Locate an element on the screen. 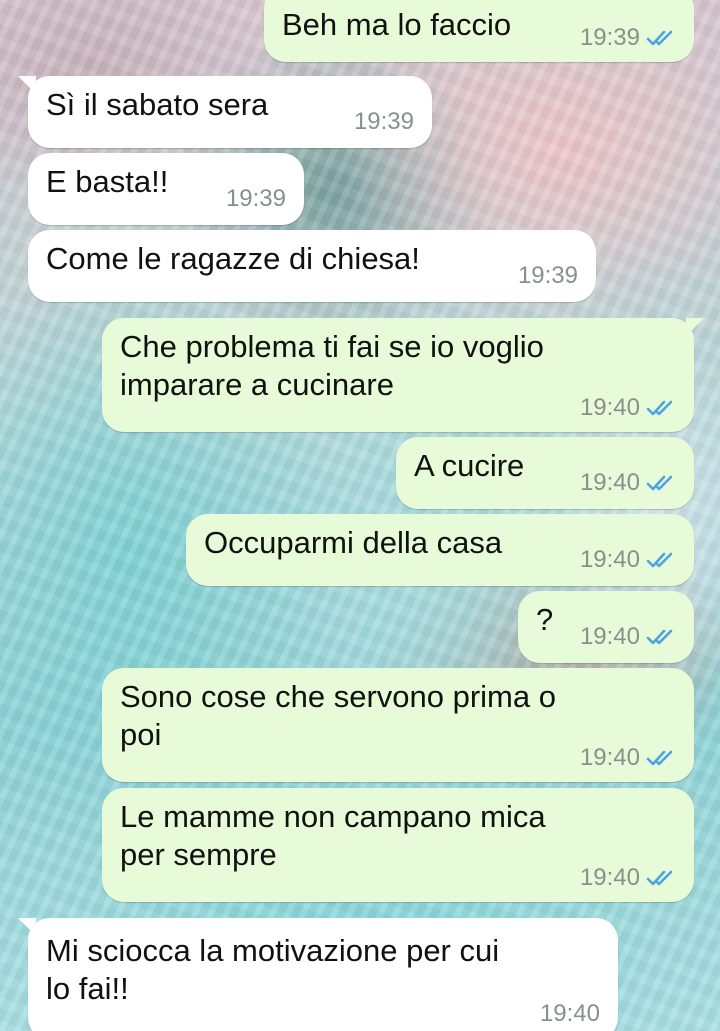  message-bubble-outgoing: Beh ma lo faccio 19:39 is located at coordinates (479, 31).